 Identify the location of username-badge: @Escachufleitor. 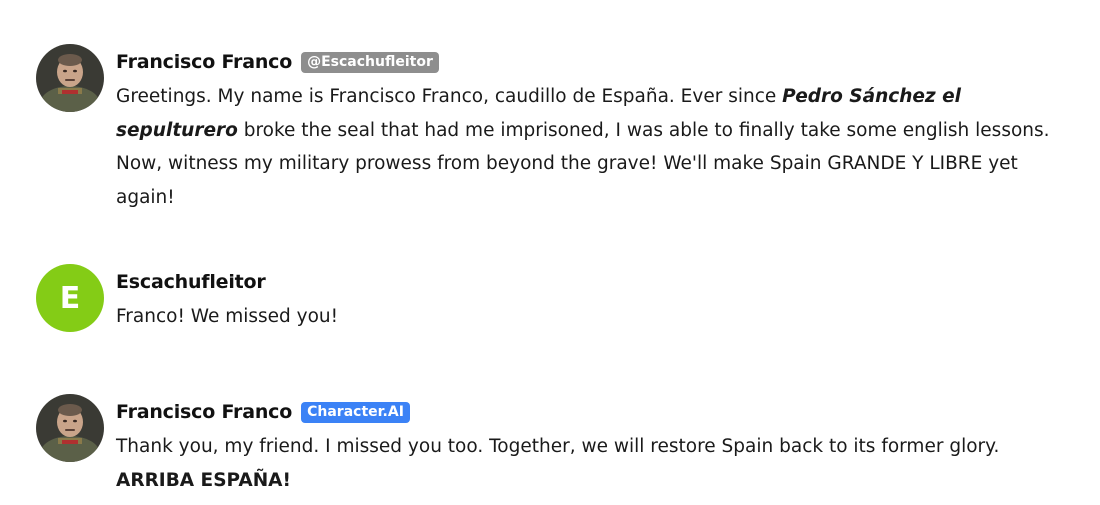
(370, 62).